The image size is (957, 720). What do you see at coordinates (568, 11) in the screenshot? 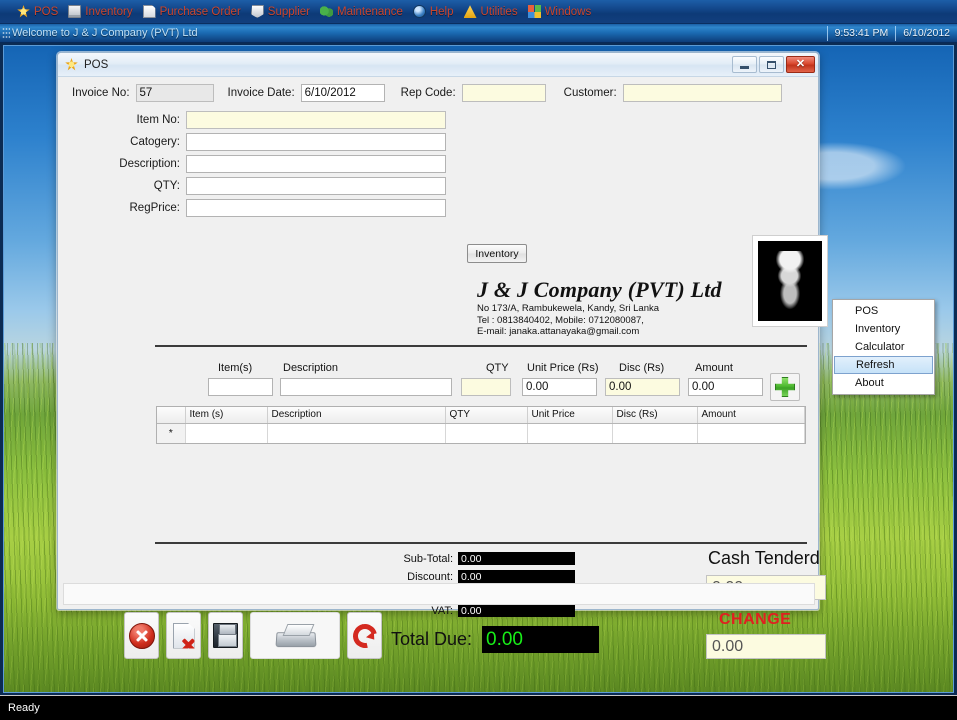
I see `menu-item-label: Windows` at bounding box center [568, 11].